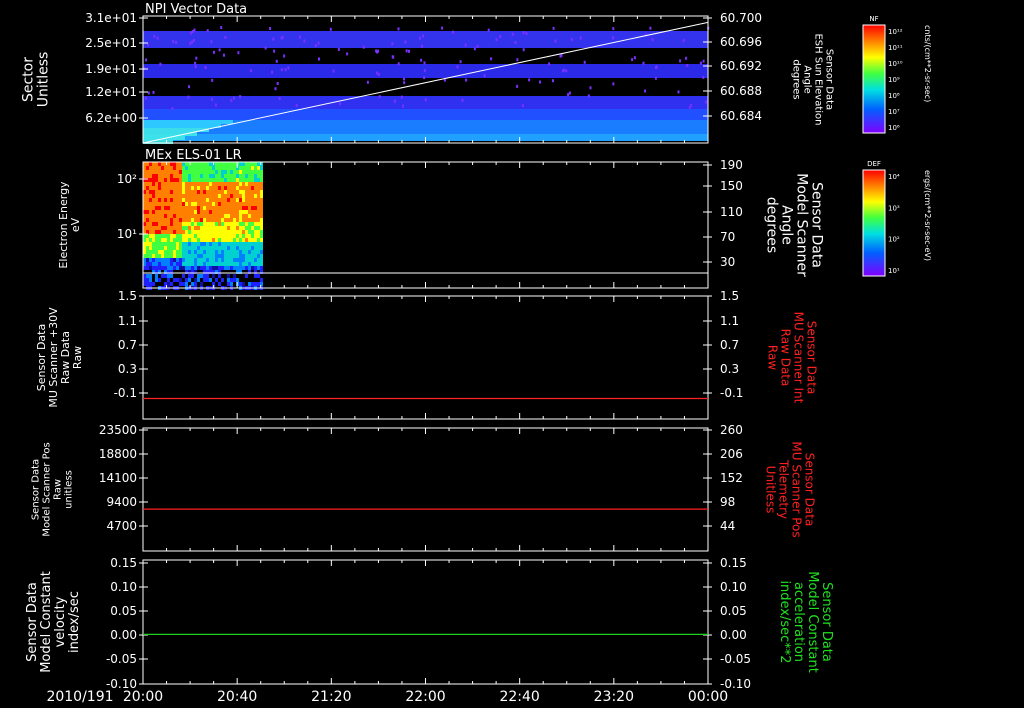 This screenshot has height=708, width=1024. Describe the element at coordinates (798, 622) in the screenshot. I see `right-y-axis-label: acceleration` at that location.